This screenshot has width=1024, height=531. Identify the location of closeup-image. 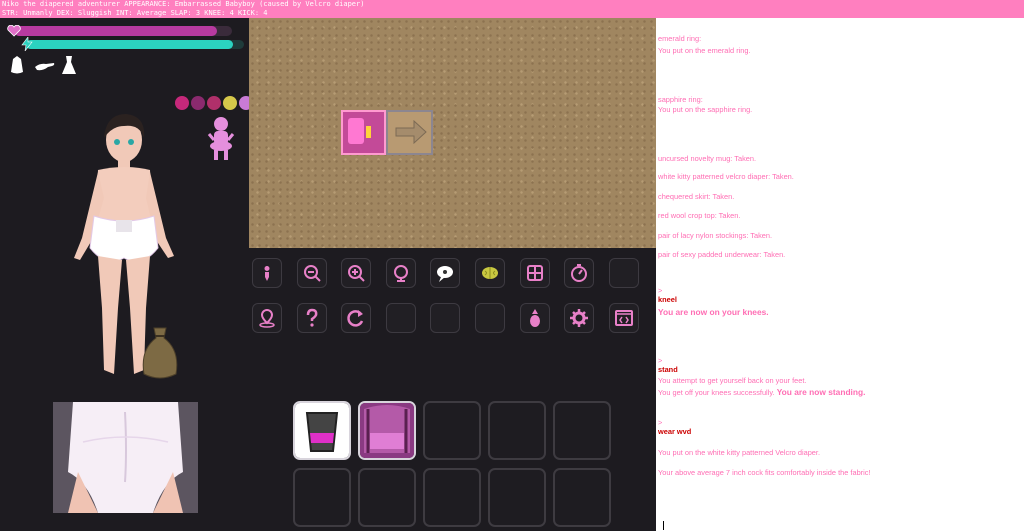
(125, 457).